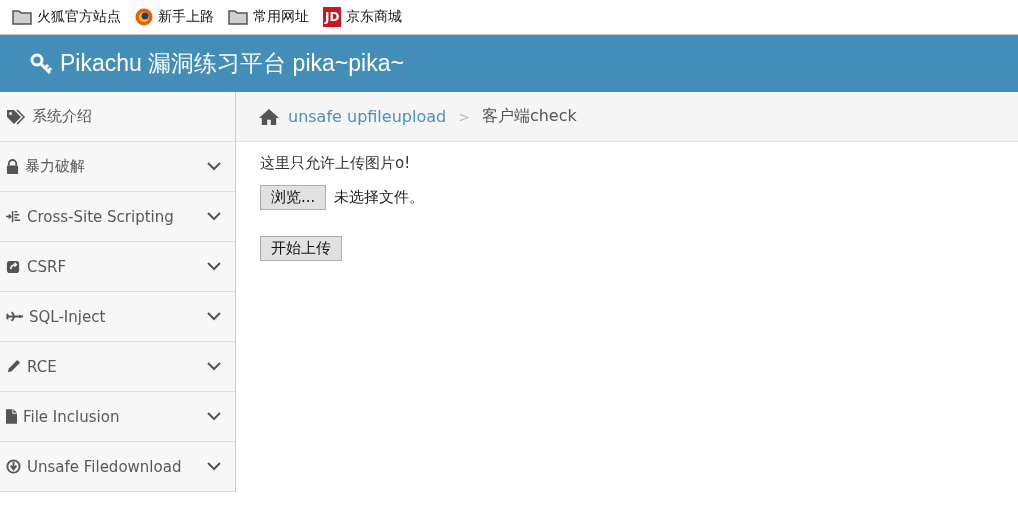 The width and height of the screenshot is (1018, 505). What do you see at coordinates (281, 17) in the screenshot?
I see `bookmark-link: 常用网址` at bounding box center [281, 17].